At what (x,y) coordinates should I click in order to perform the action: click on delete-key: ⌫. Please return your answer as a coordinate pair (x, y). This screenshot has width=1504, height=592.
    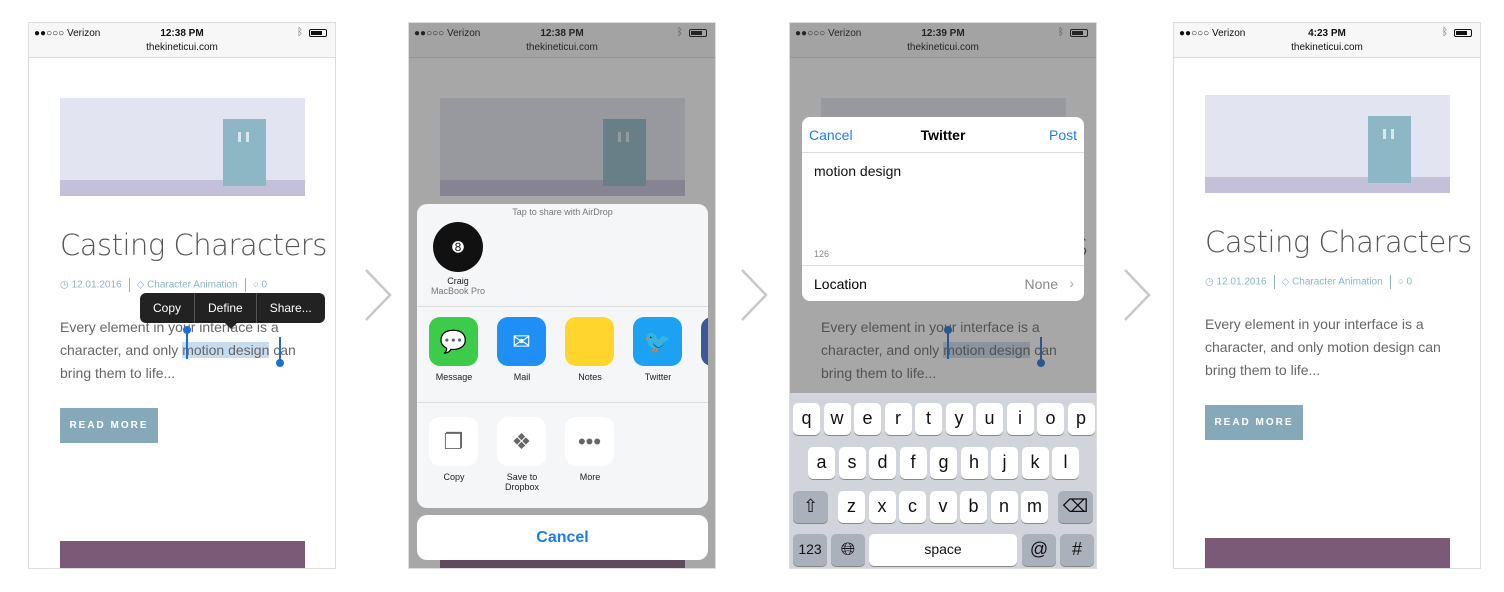
    Looking at the image, I should click on (1075, 507).